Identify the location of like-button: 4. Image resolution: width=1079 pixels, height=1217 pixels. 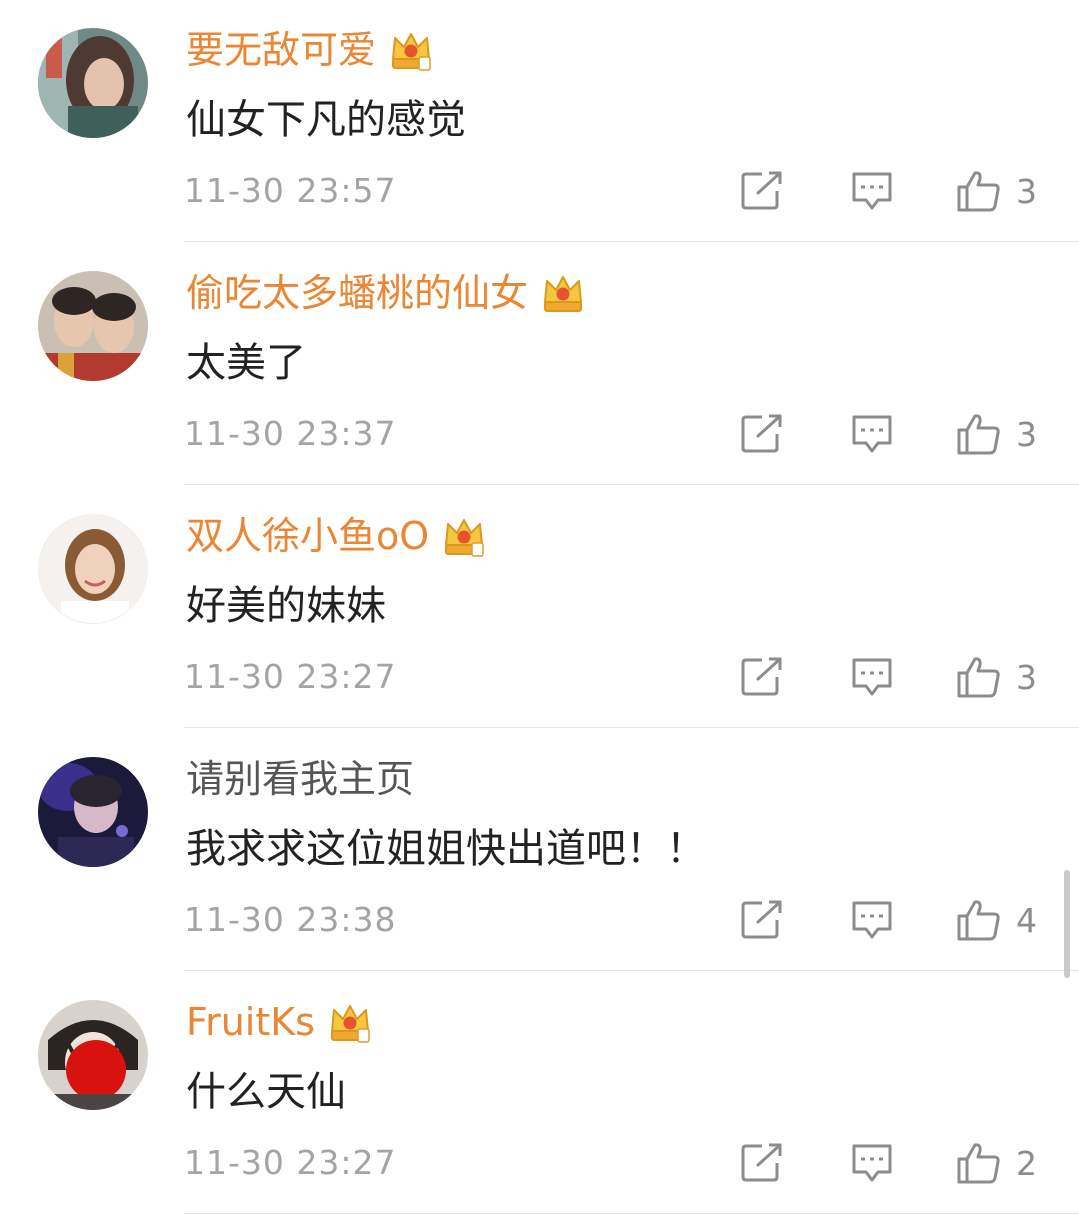
(996, 920).